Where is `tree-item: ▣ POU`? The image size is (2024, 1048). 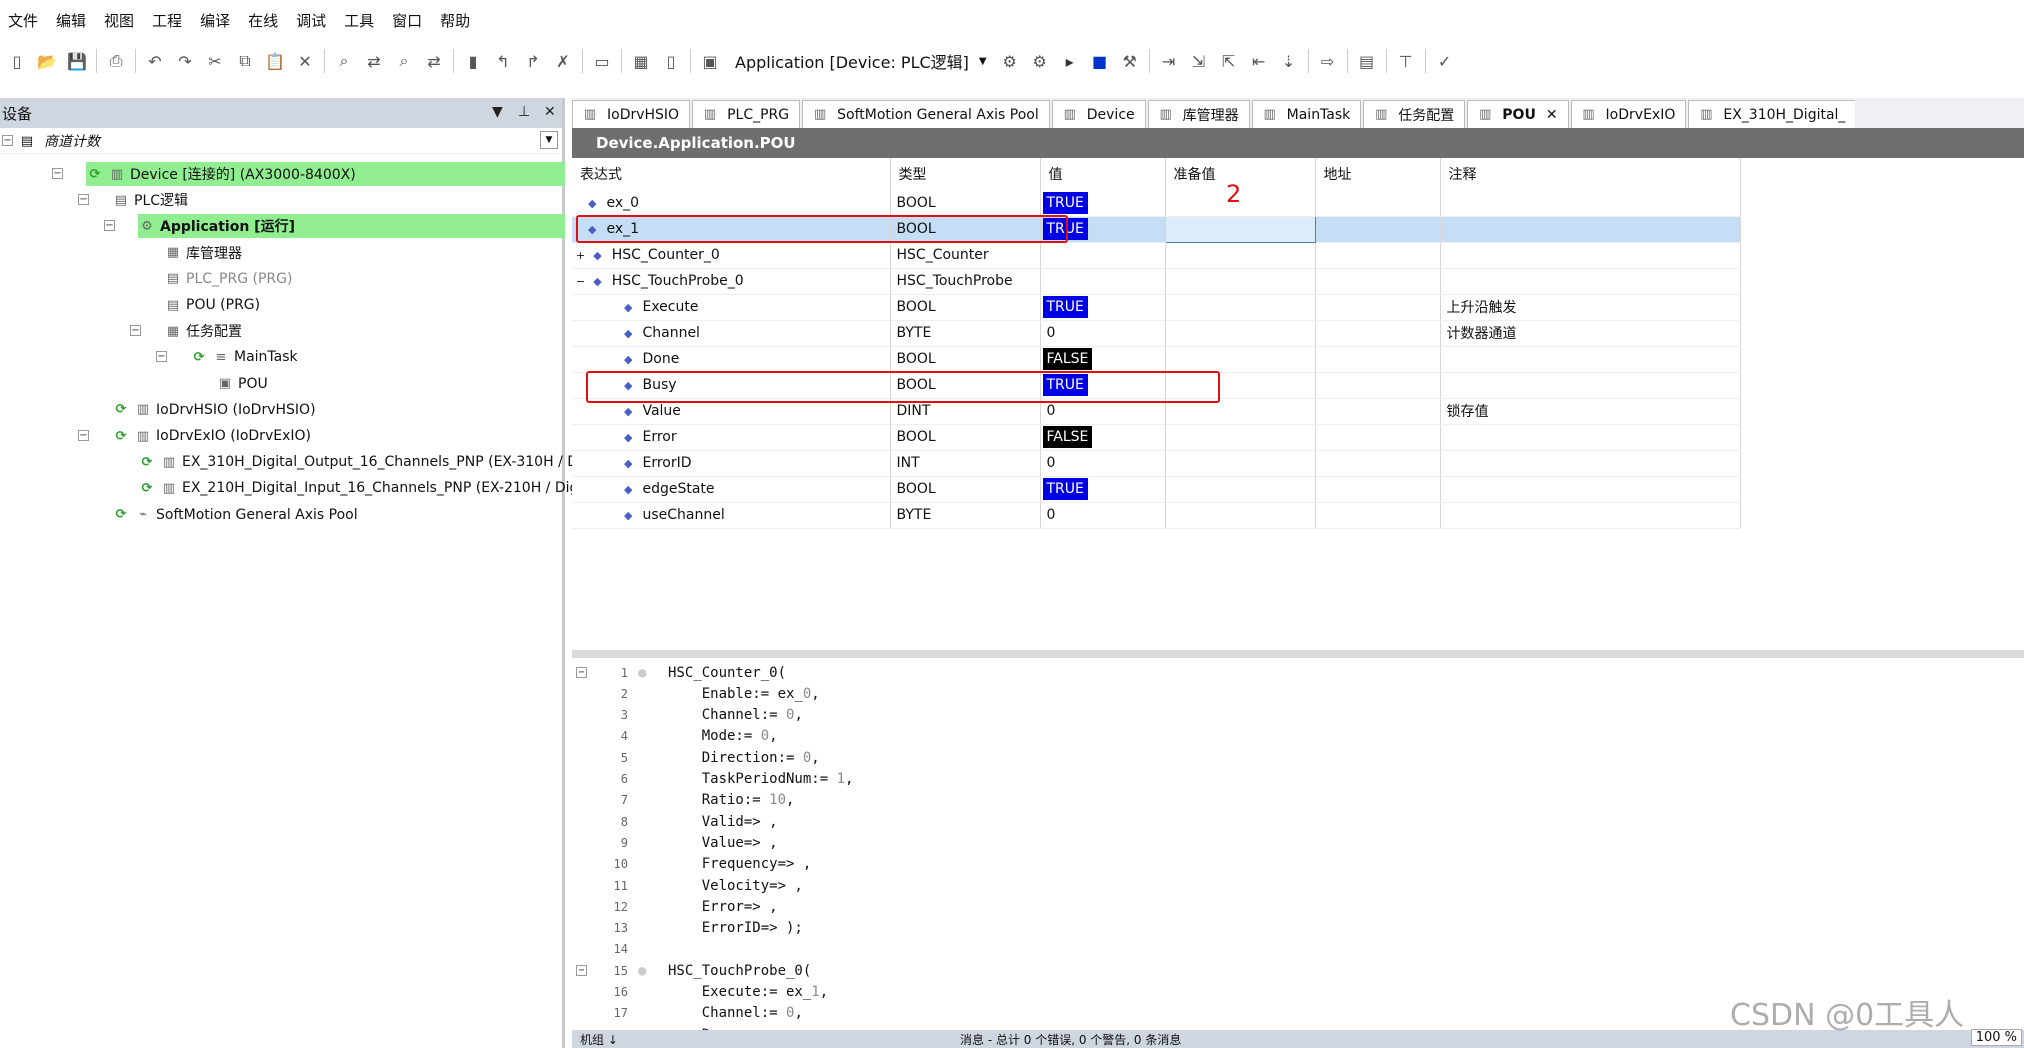 tree-item: ▣ POU is located at coordinates (242, 384).